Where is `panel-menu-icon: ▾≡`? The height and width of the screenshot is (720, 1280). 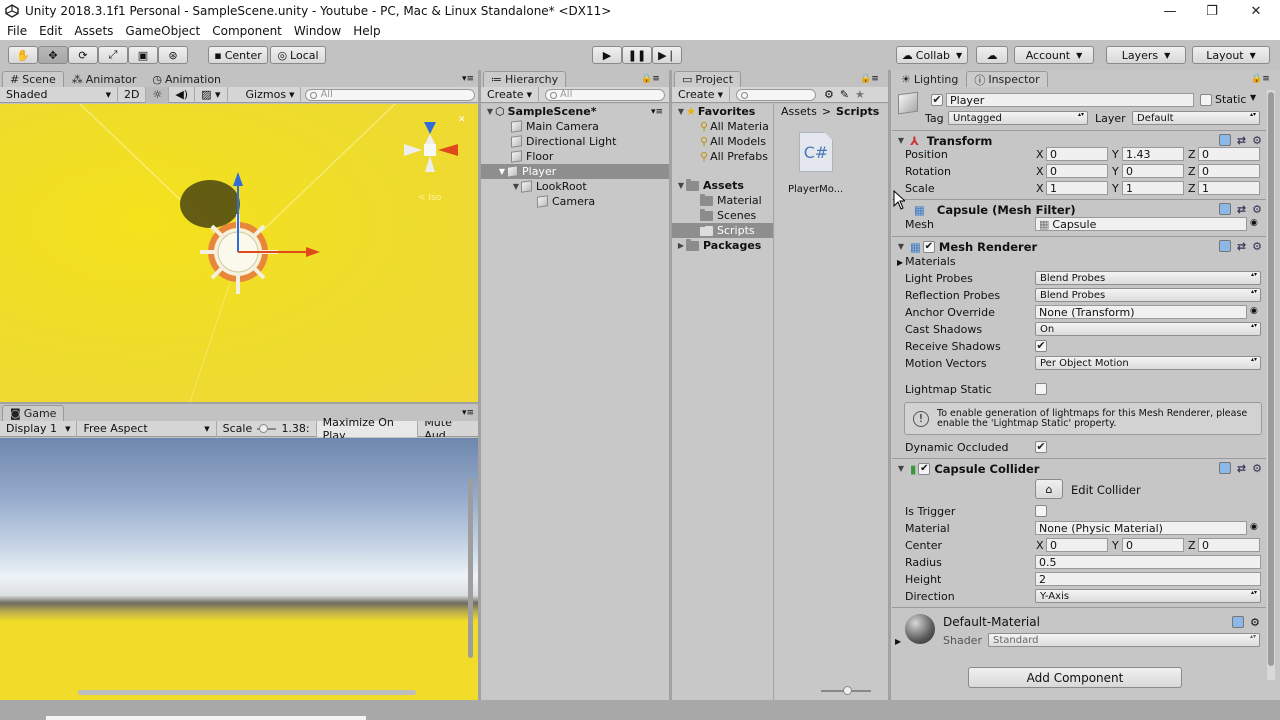 panel-menu-icon: ▾≡ is located at coordinates (468, 79).